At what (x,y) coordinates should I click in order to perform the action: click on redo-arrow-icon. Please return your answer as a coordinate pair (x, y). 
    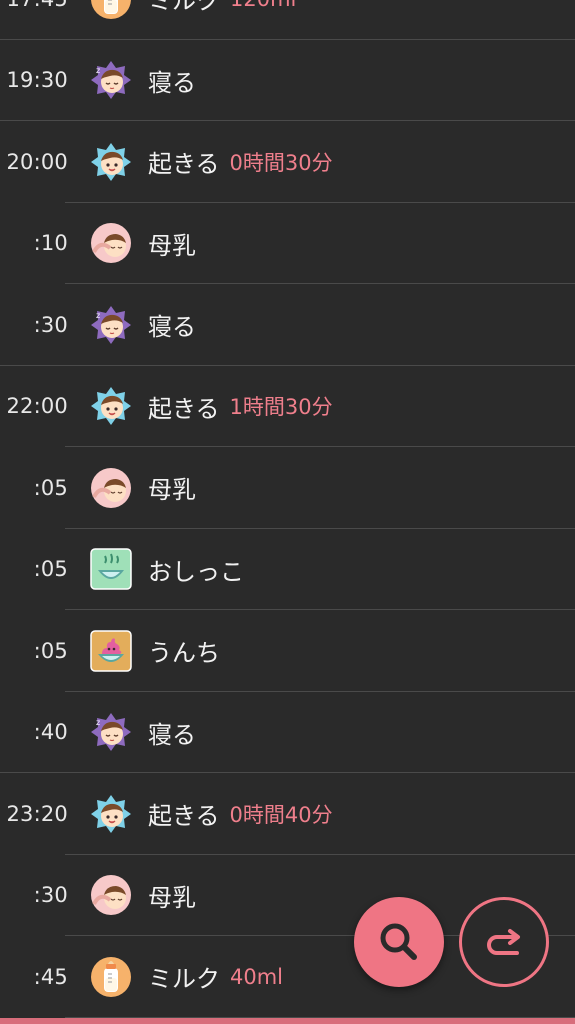
    Looking at the image, I should click on (503, 942).